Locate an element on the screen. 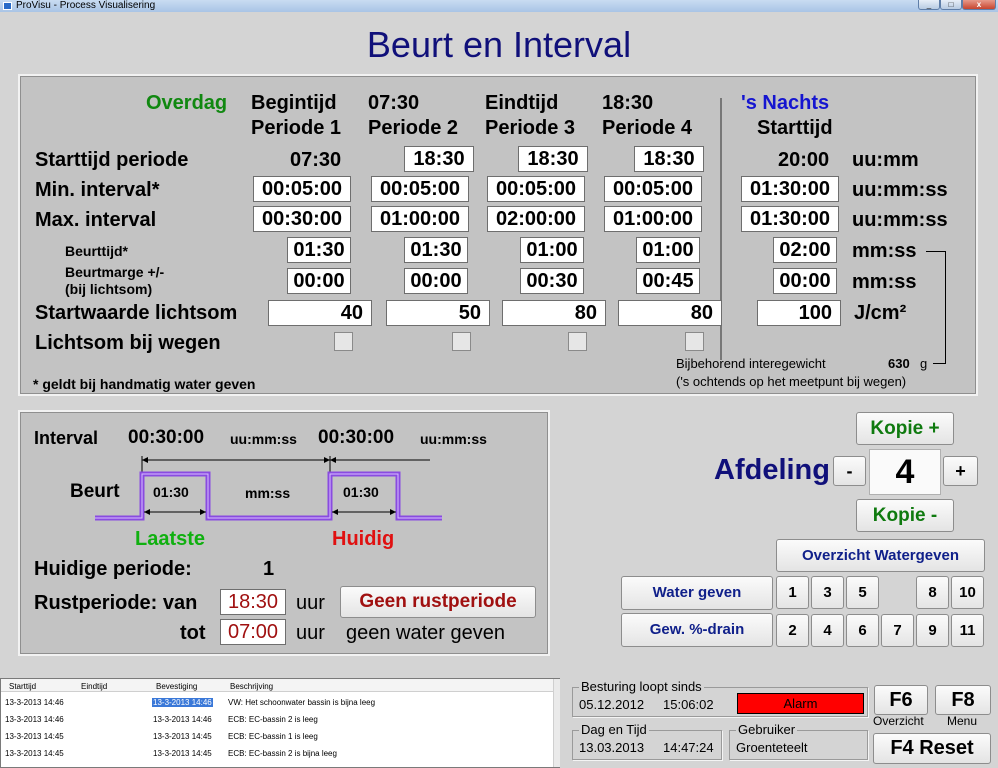 Image resolution: width=998 pixels, height=768 pixels. alarm-indicator: Alarm is located at coordinates (800, 703).